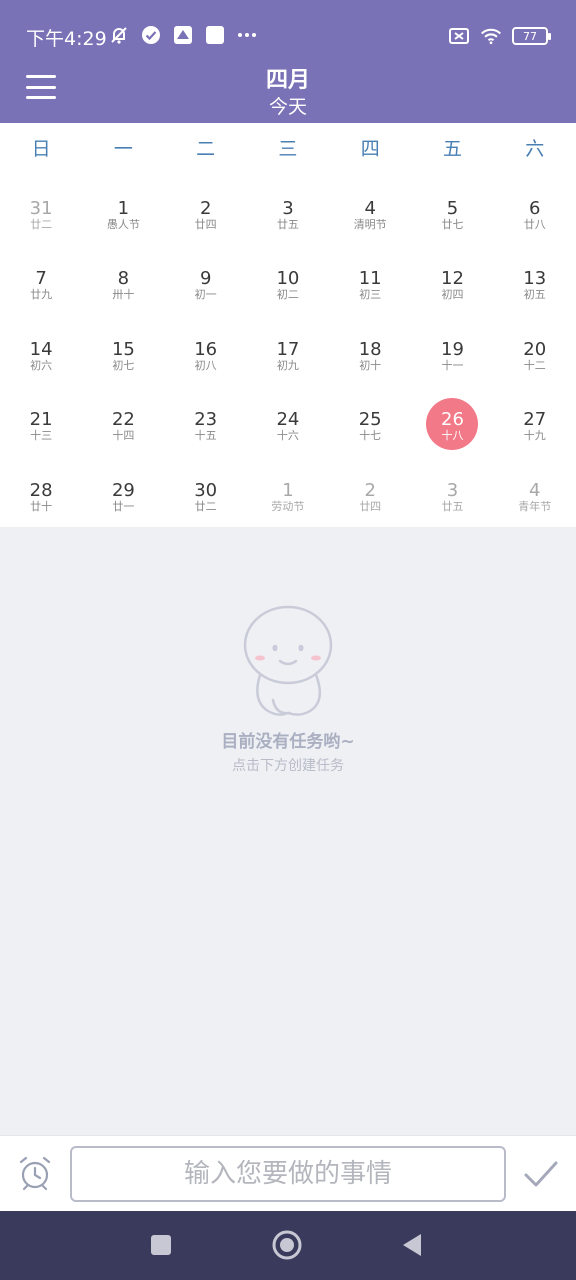 This screenshot has width=576, height=1280. I want to click on calendar-day: 6 廿八, so click(535, 210).